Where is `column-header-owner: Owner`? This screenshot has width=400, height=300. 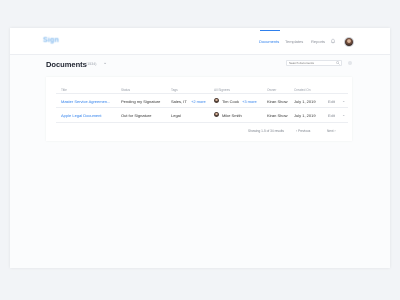
column-header-owner: Owner is located at coordinates (271, 90).